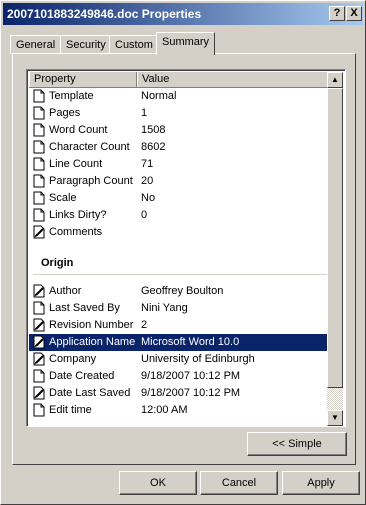  Describe the element at coordinates (134, 44) in the screenshot. I see `tab-custom: Custom` at that location.